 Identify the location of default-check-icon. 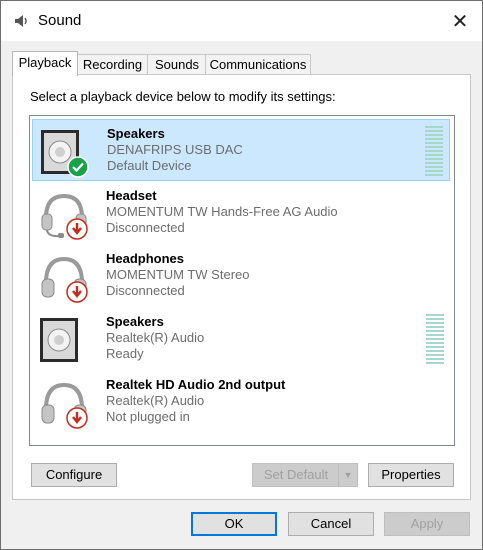
(78, 167).